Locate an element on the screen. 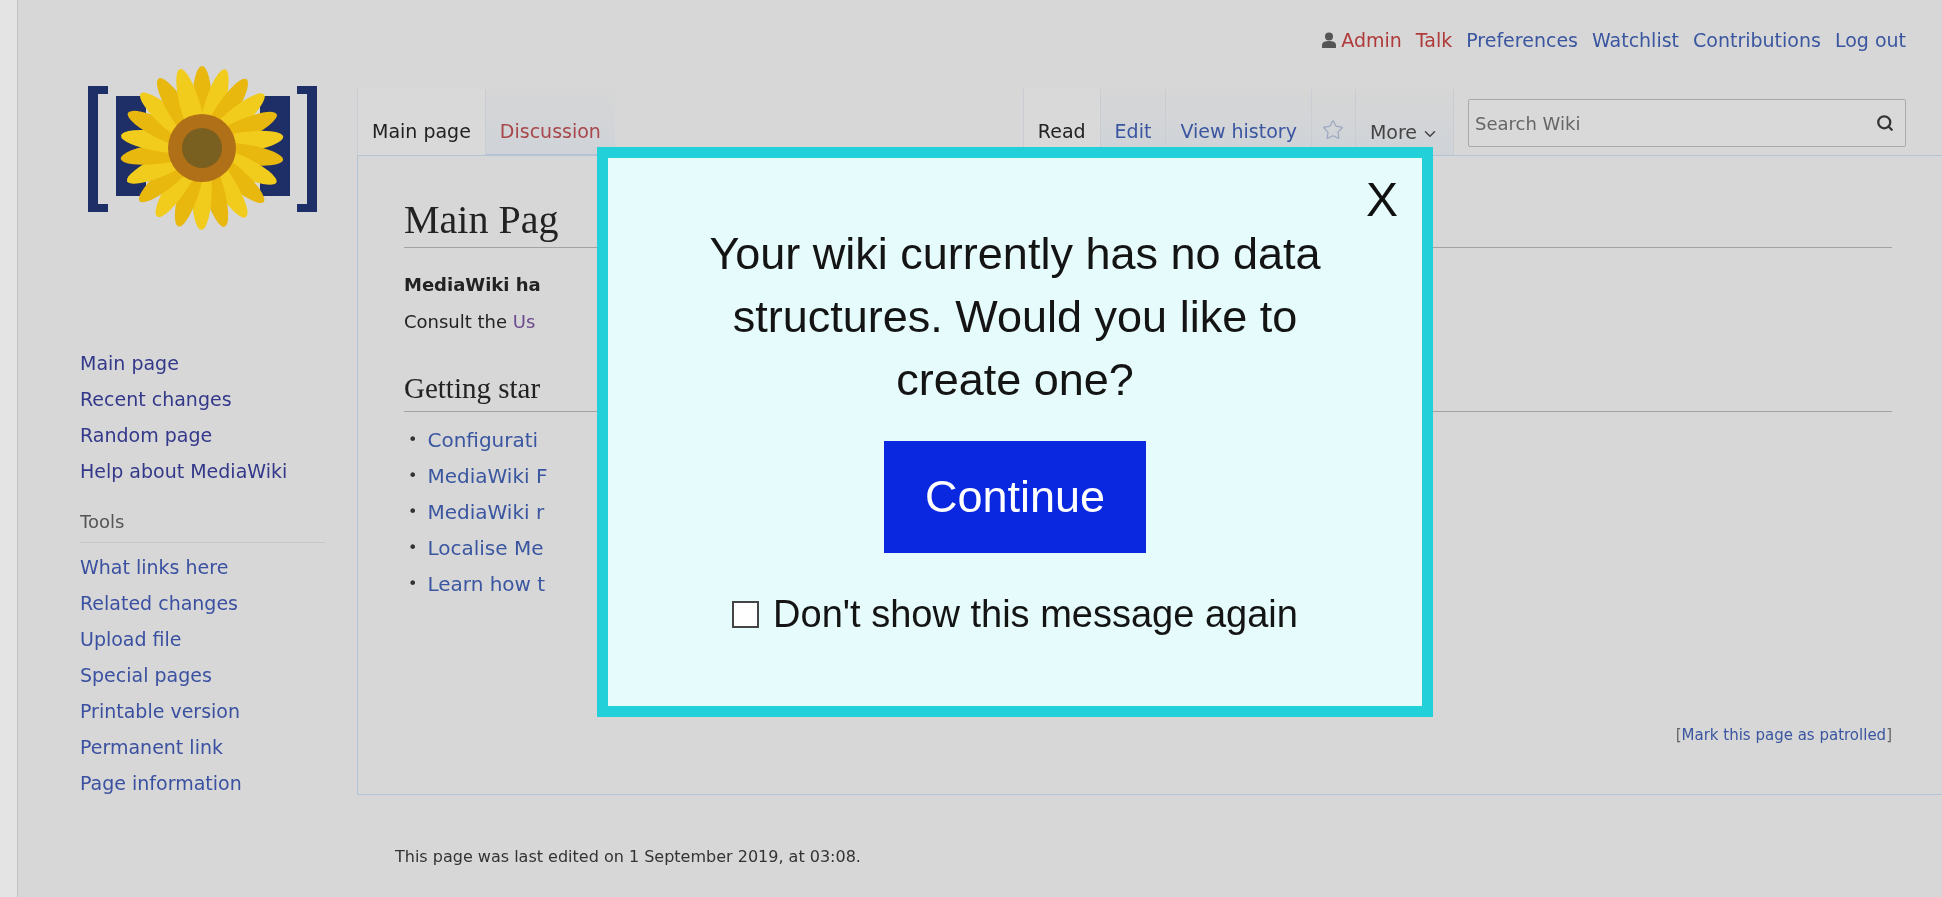 The height and width of the screenshot is (897, 1942). sidebar-link: Help about MediaWiki is located at coordinates (218, 471).